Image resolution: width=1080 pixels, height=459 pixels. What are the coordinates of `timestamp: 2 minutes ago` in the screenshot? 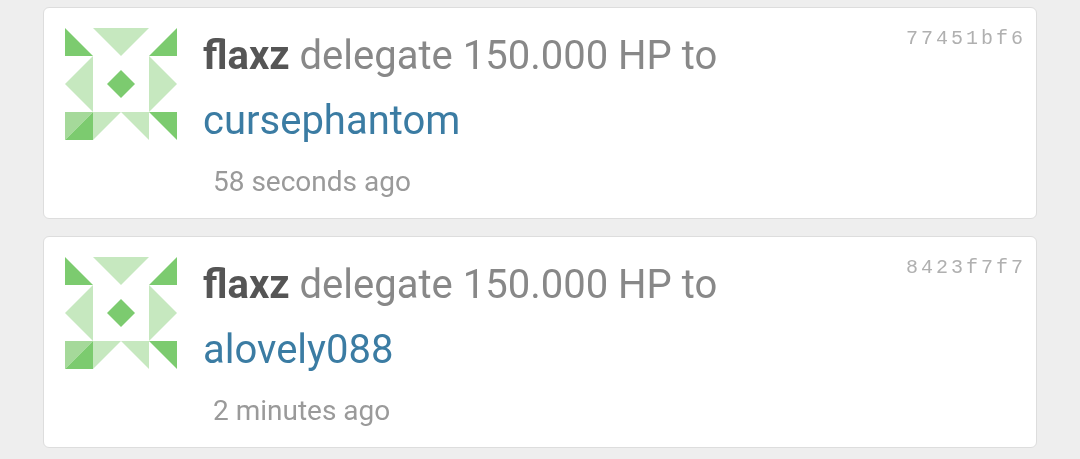 It's located at (302, 411).